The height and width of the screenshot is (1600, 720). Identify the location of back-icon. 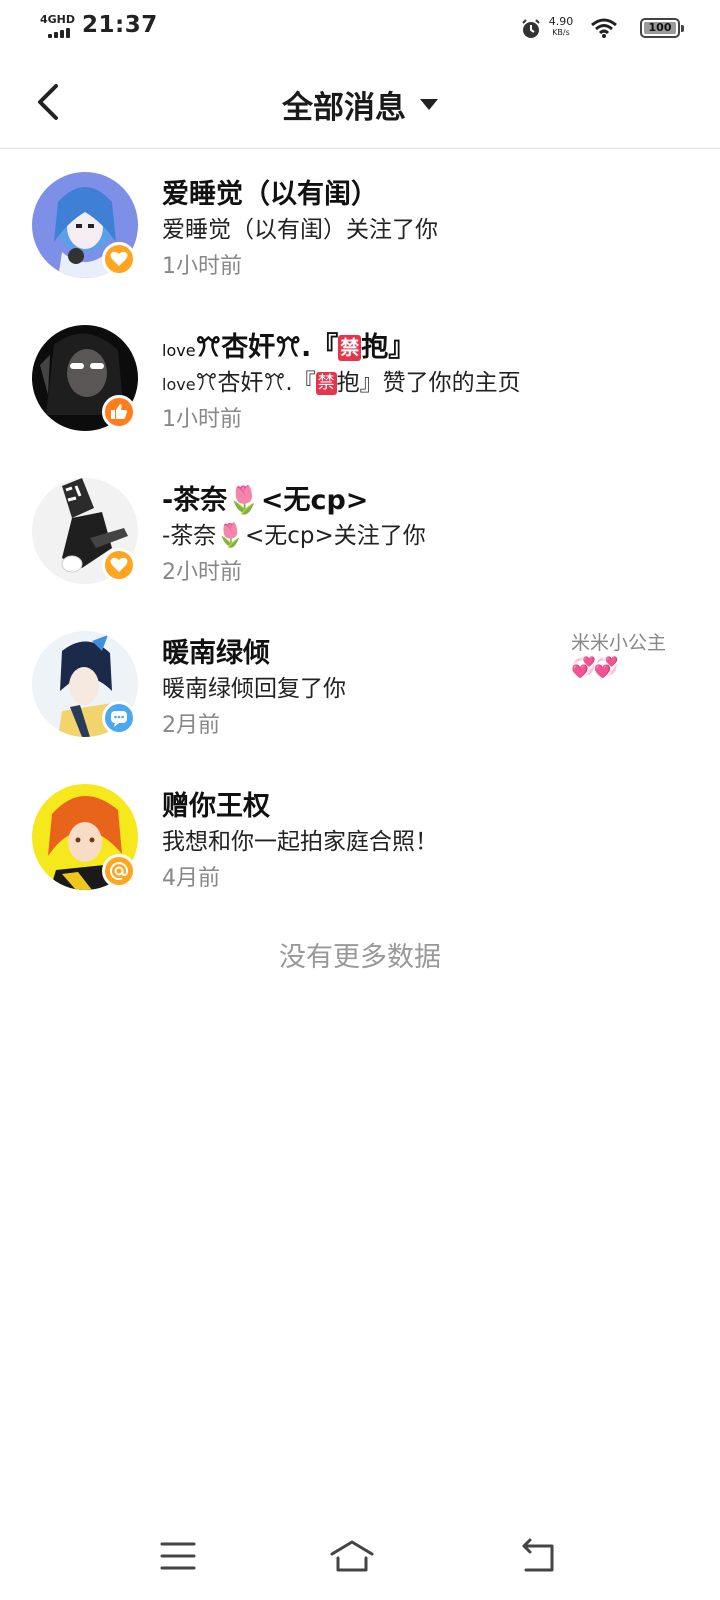
(538, 1555).